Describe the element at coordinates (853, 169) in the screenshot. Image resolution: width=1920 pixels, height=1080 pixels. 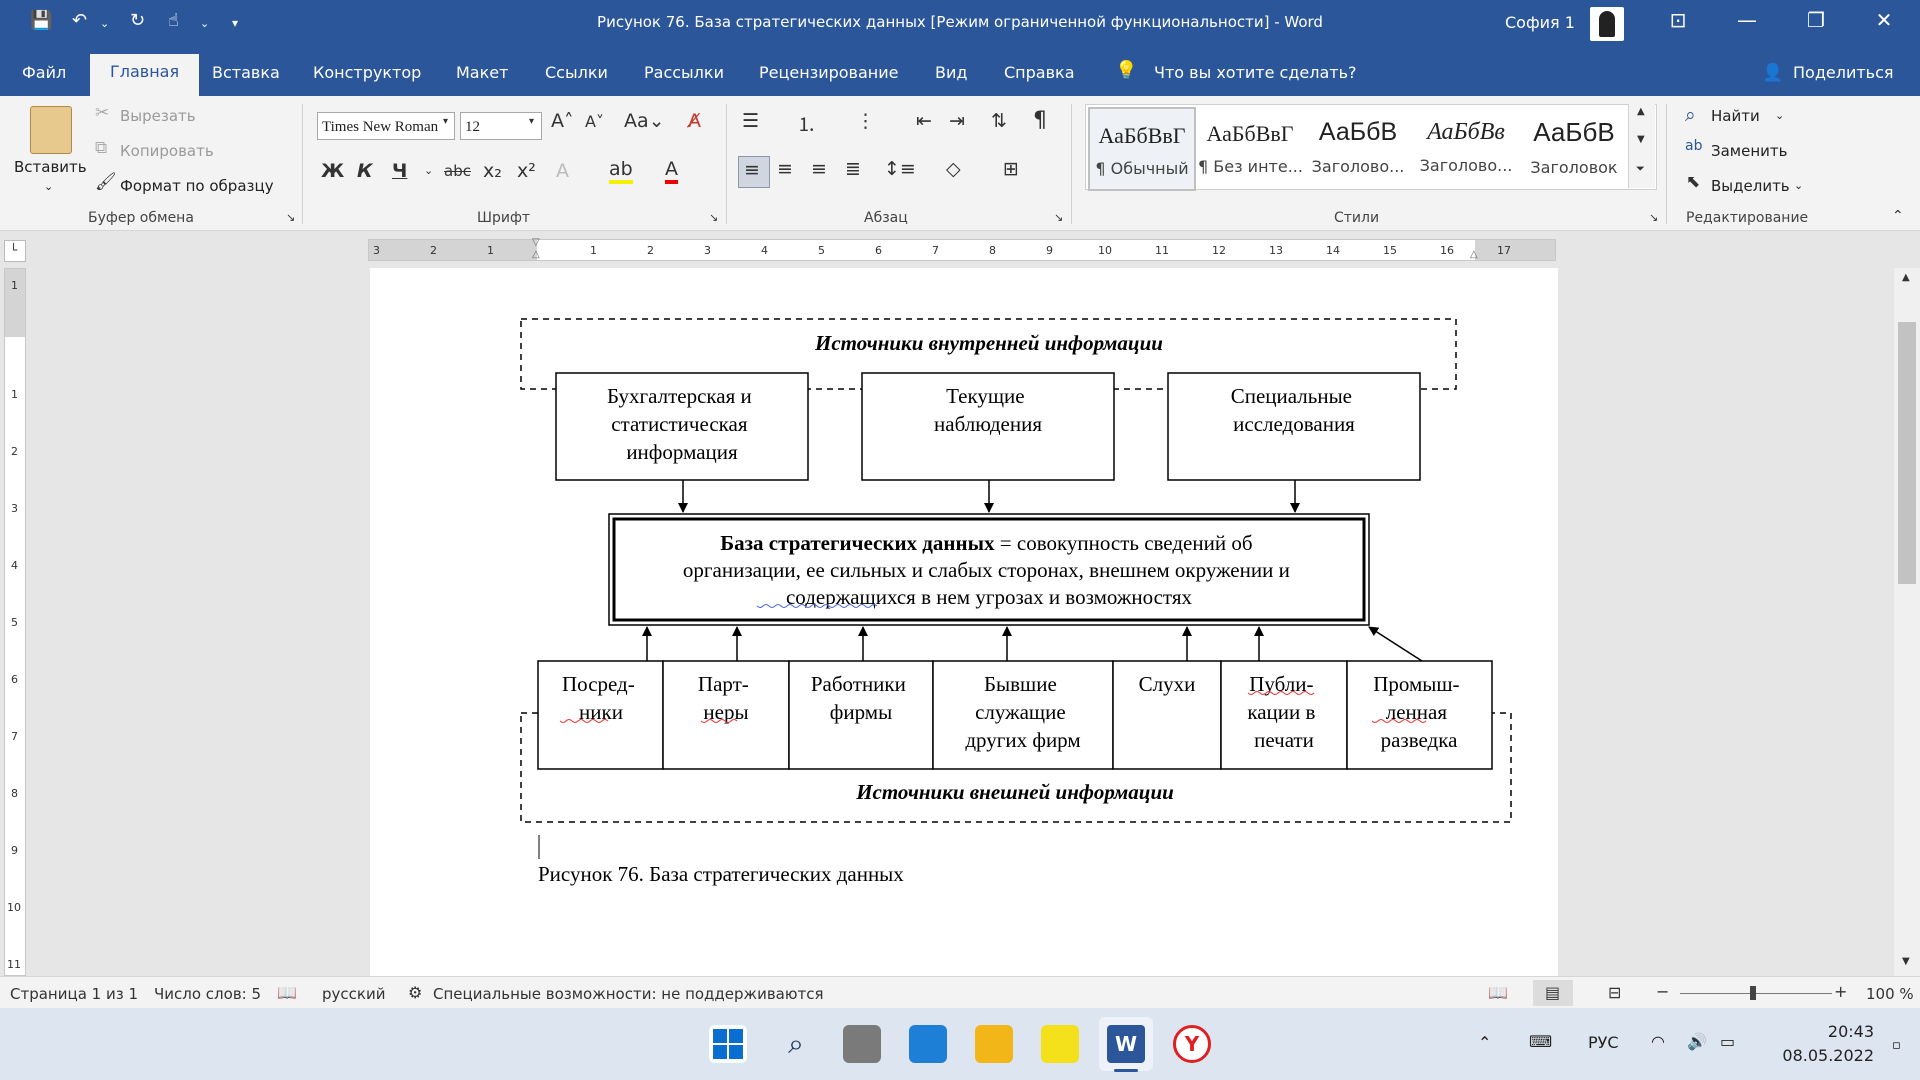
I see `justify-icon: ≣` at that location.